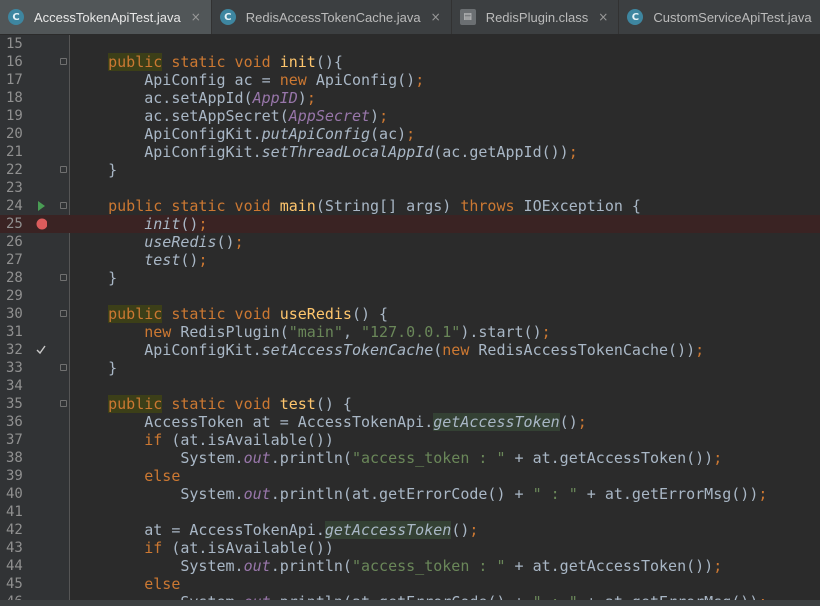  Describe the element at coordinates (410, 440) in the screenshot. I see `code-line: 37 if (at.isAvailable())` at that location.